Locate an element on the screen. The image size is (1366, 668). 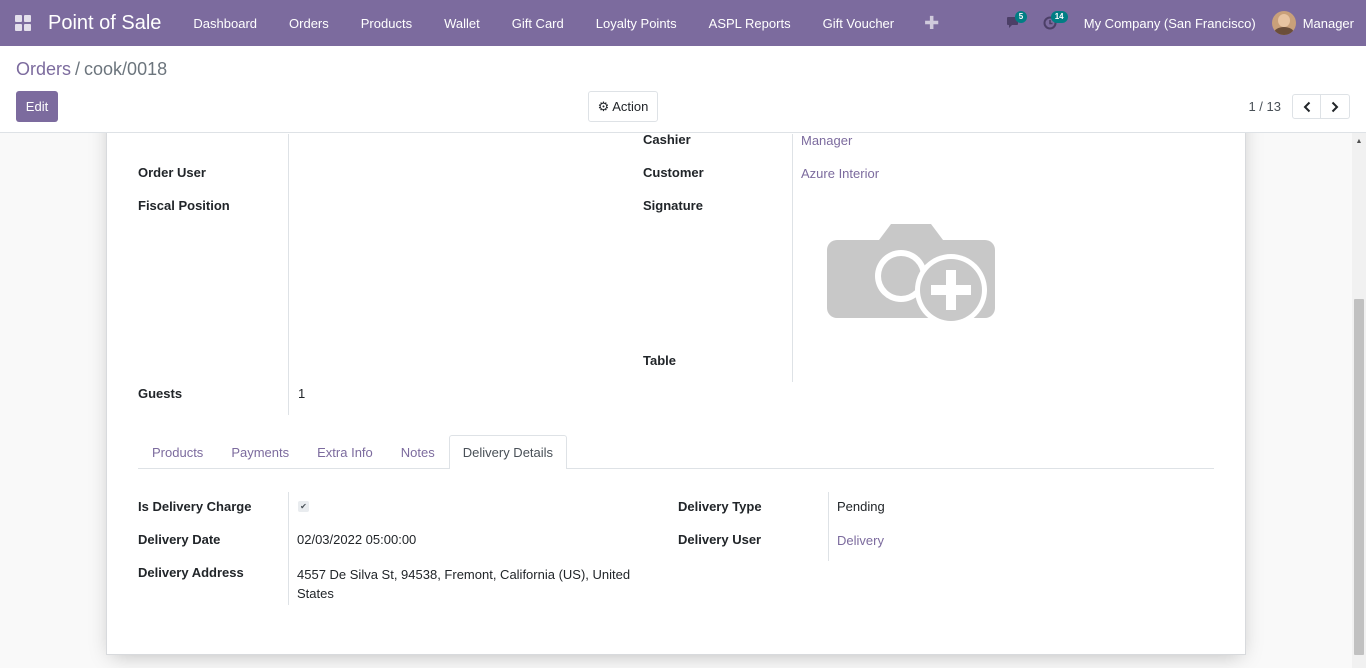
guests-label: Guests is located at coordinates (160, 393).